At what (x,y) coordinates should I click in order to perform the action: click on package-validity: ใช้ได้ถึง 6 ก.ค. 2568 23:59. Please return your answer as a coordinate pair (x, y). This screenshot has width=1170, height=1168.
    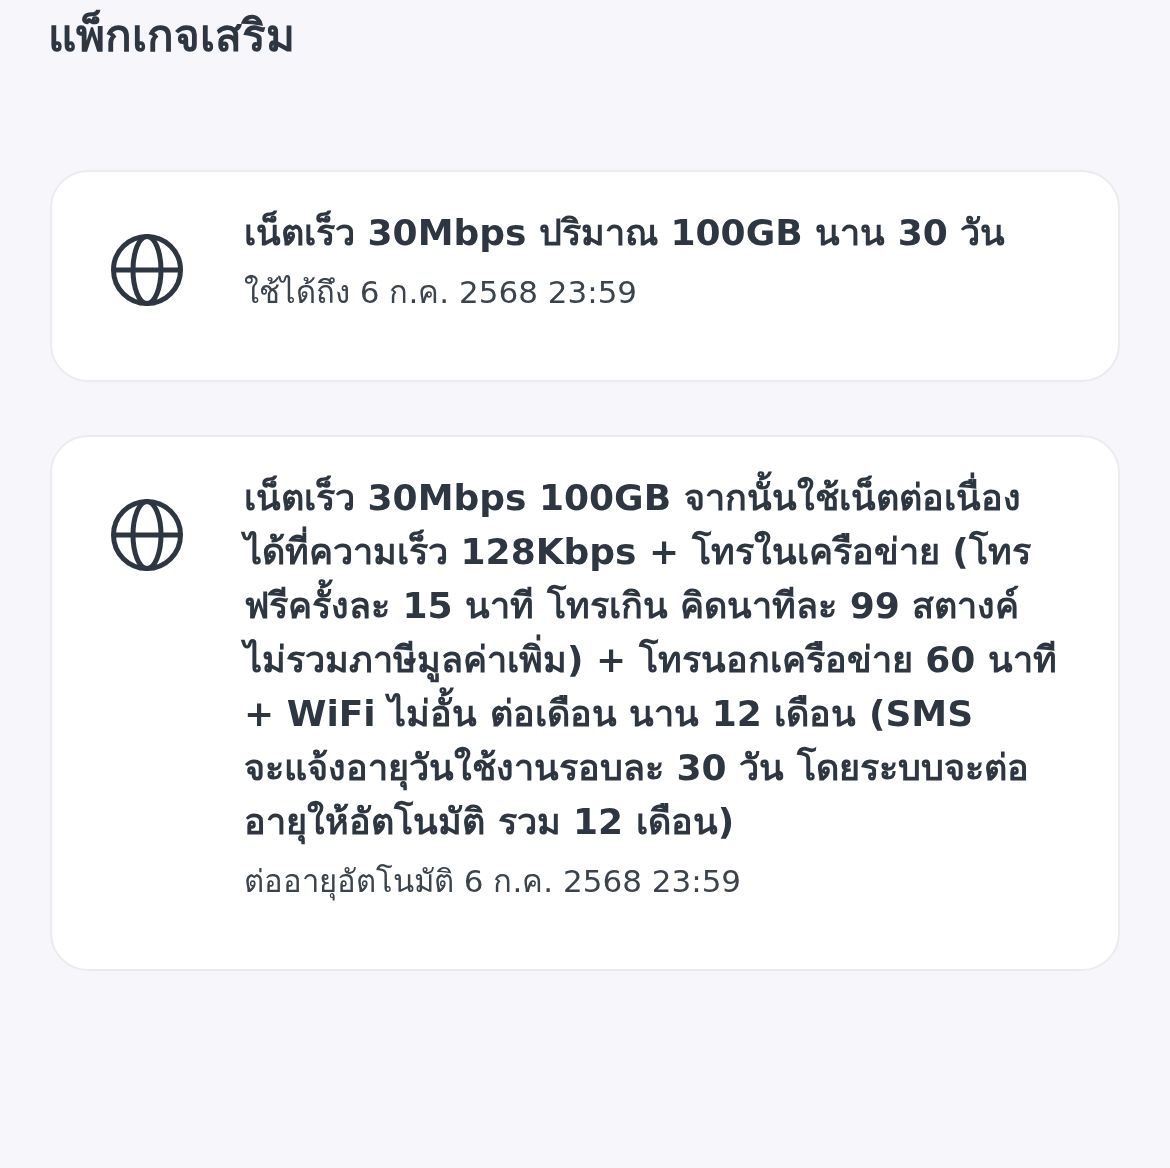
    Looking at the image, I should click on (441, 292).